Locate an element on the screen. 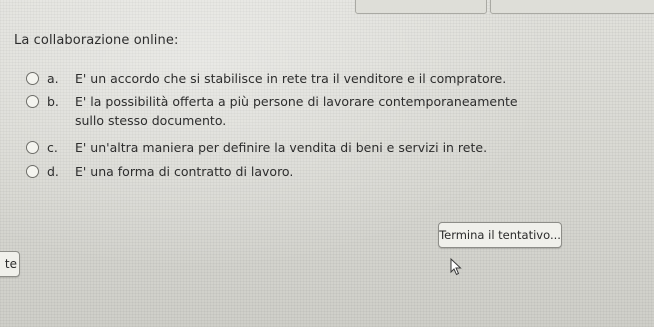 Image resolution: width=654 pixels, height=327 pixels. radio-button-c is located at coordinates (32, 147).